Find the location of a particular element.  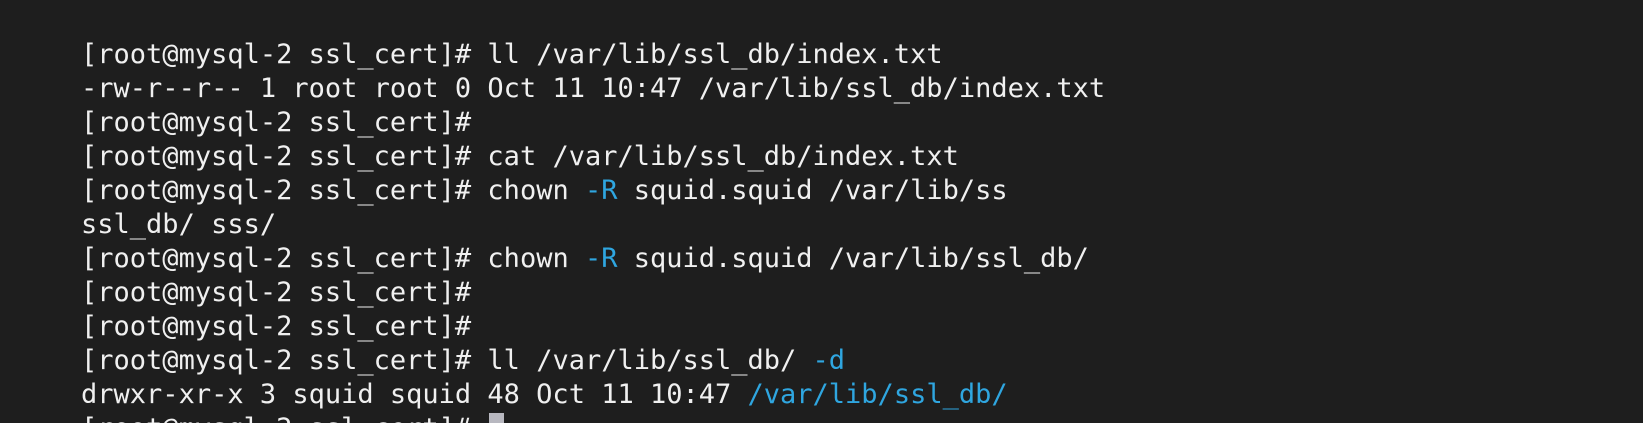

command-text: cat /var/lib/ssl_db/index.txt is located at coordinates (715, 156).